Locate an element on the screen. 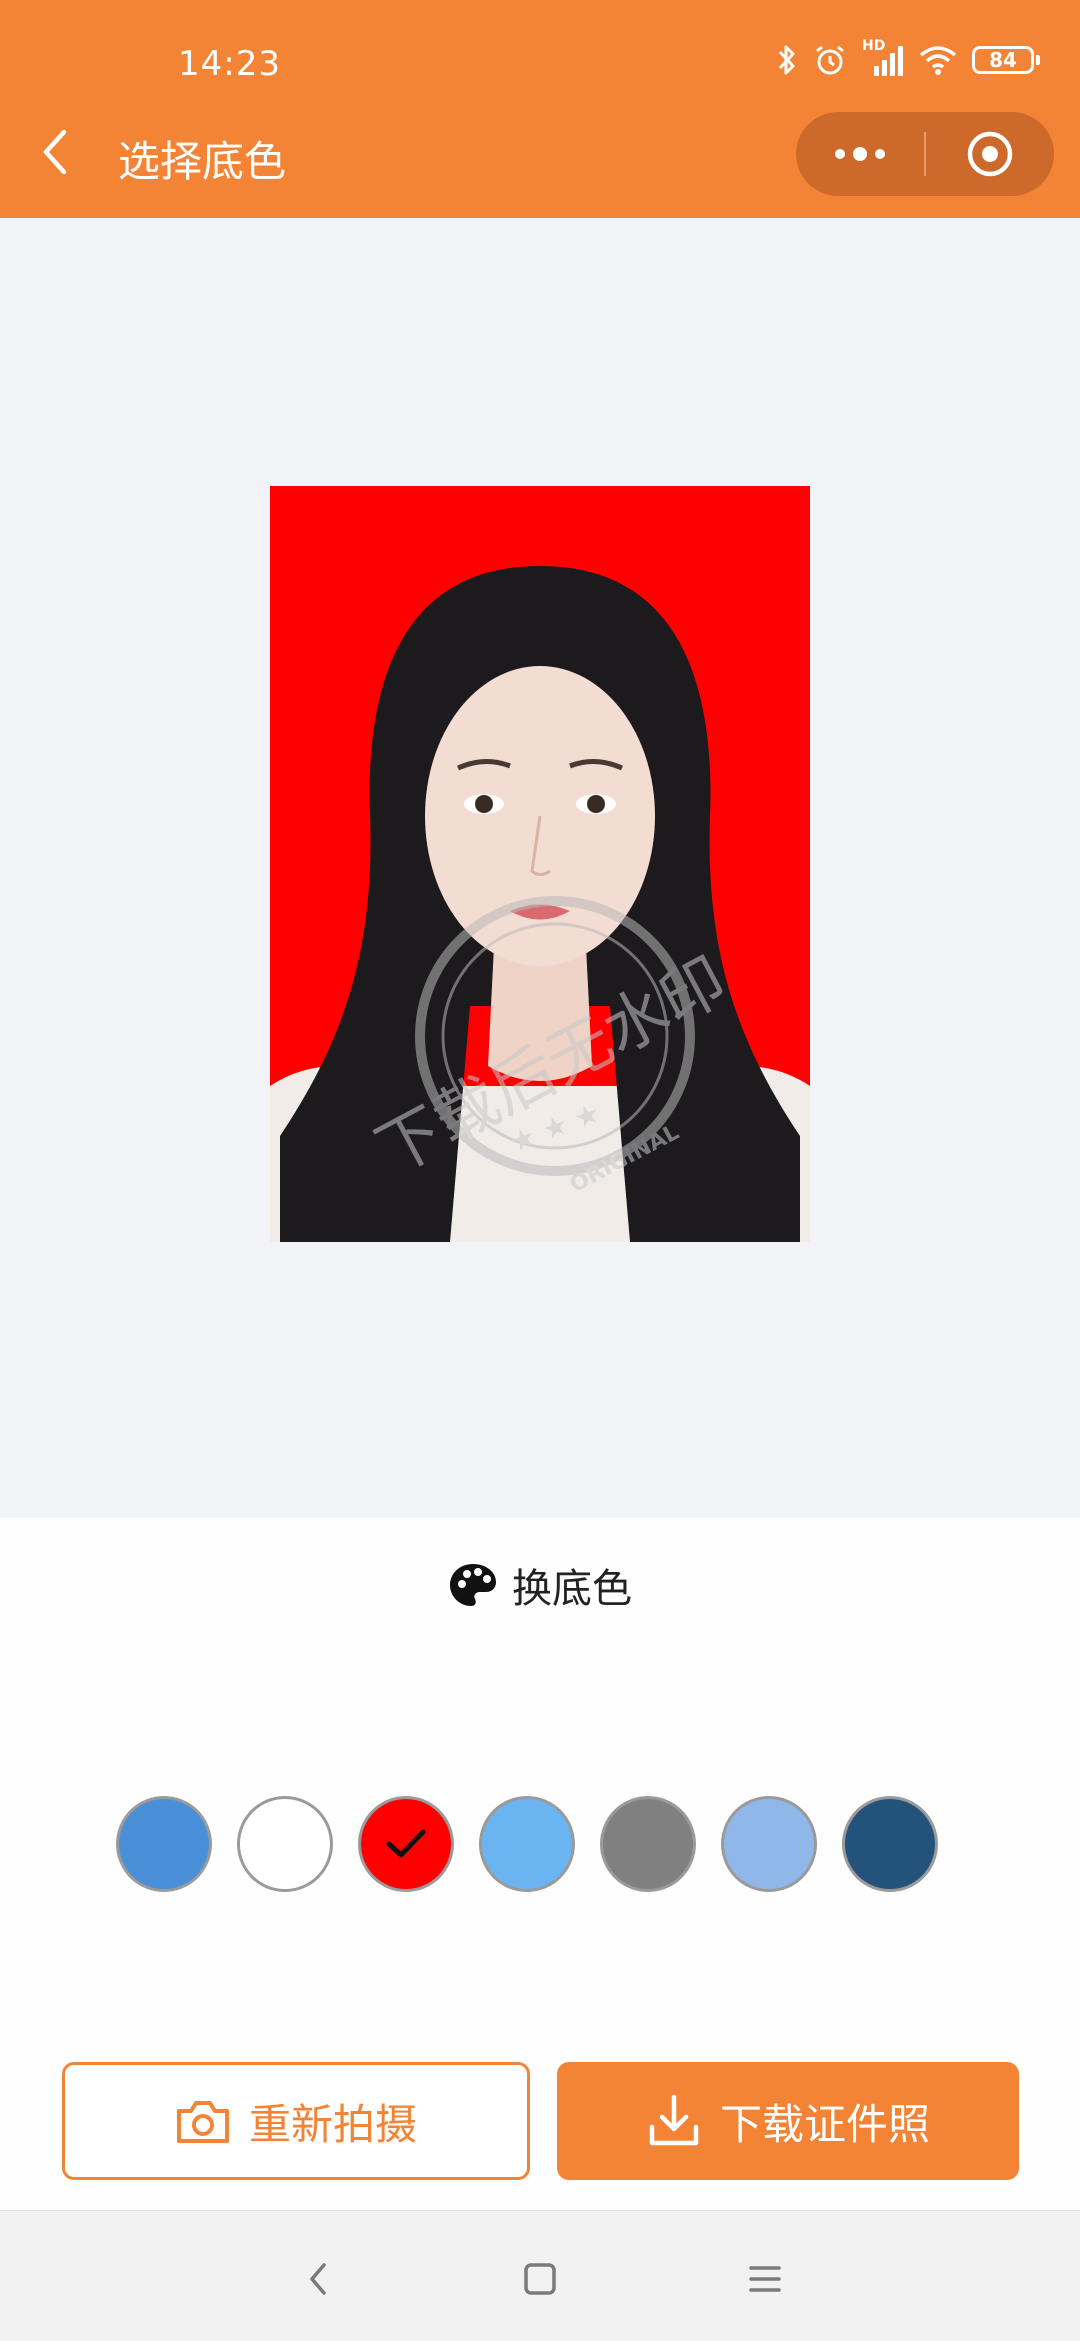 The height and width of the screenshot is (2341, 1080). checkmark-icon is located at coordinates (406, 1843).